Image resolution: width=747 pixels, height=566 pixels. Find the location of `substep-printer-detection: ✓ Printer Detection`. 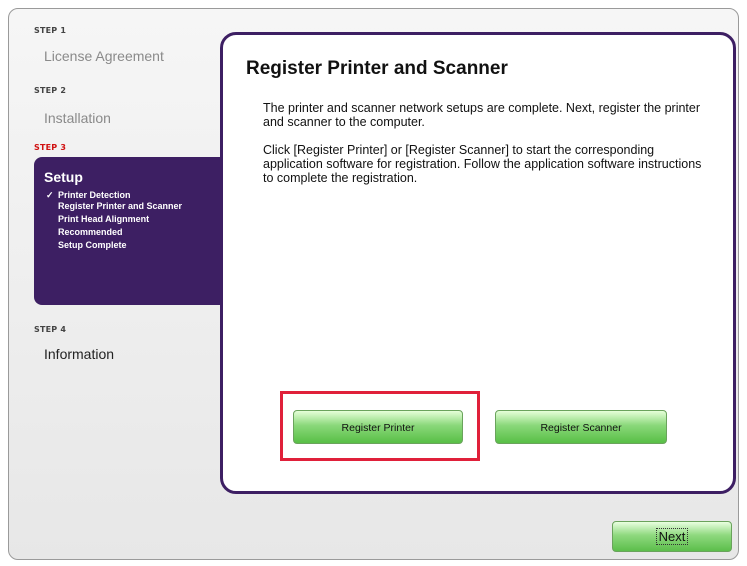

substep-printer-detection: ✓ Printer Detection is located at coordinates (88, 195).